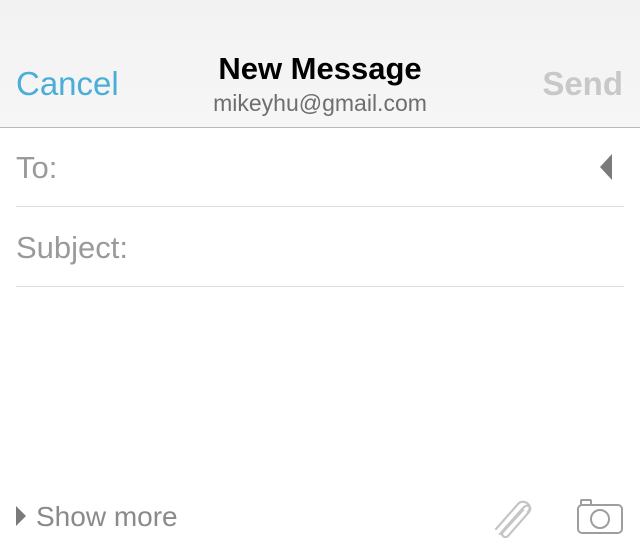 The width and height of the screenshot is (640, 548). What do you see at coordinates (513, 518) in the screenshot?
I see `paperclip-icon` at bounding box center [513, 518].